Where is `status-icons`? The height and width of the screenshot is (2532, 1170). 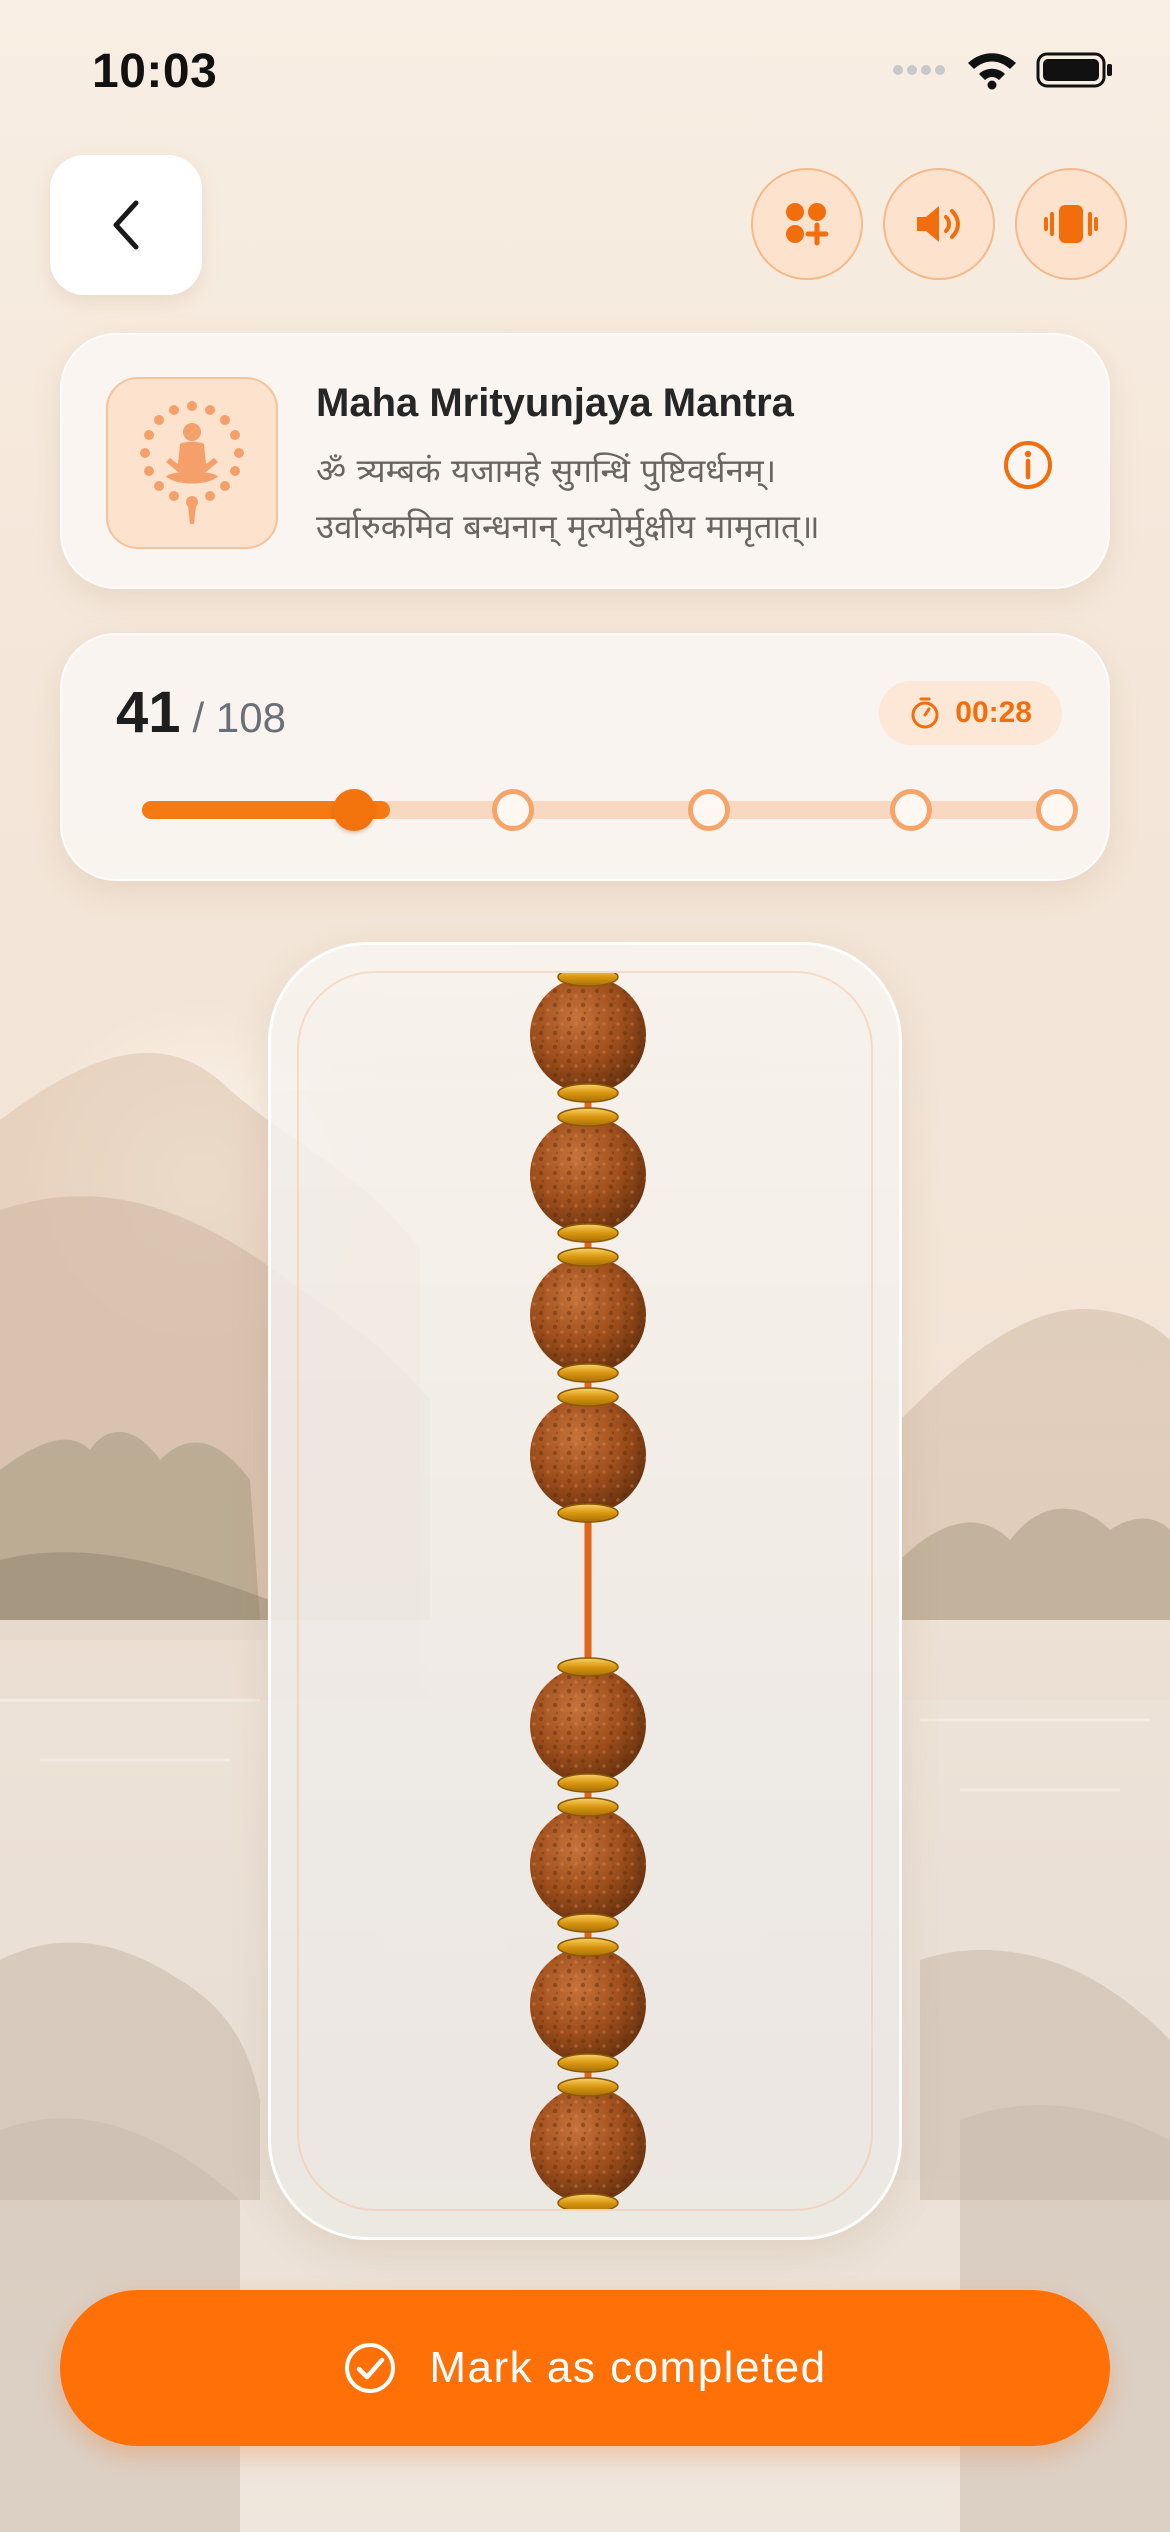 status-icons is located at coordinates (1003, 70).